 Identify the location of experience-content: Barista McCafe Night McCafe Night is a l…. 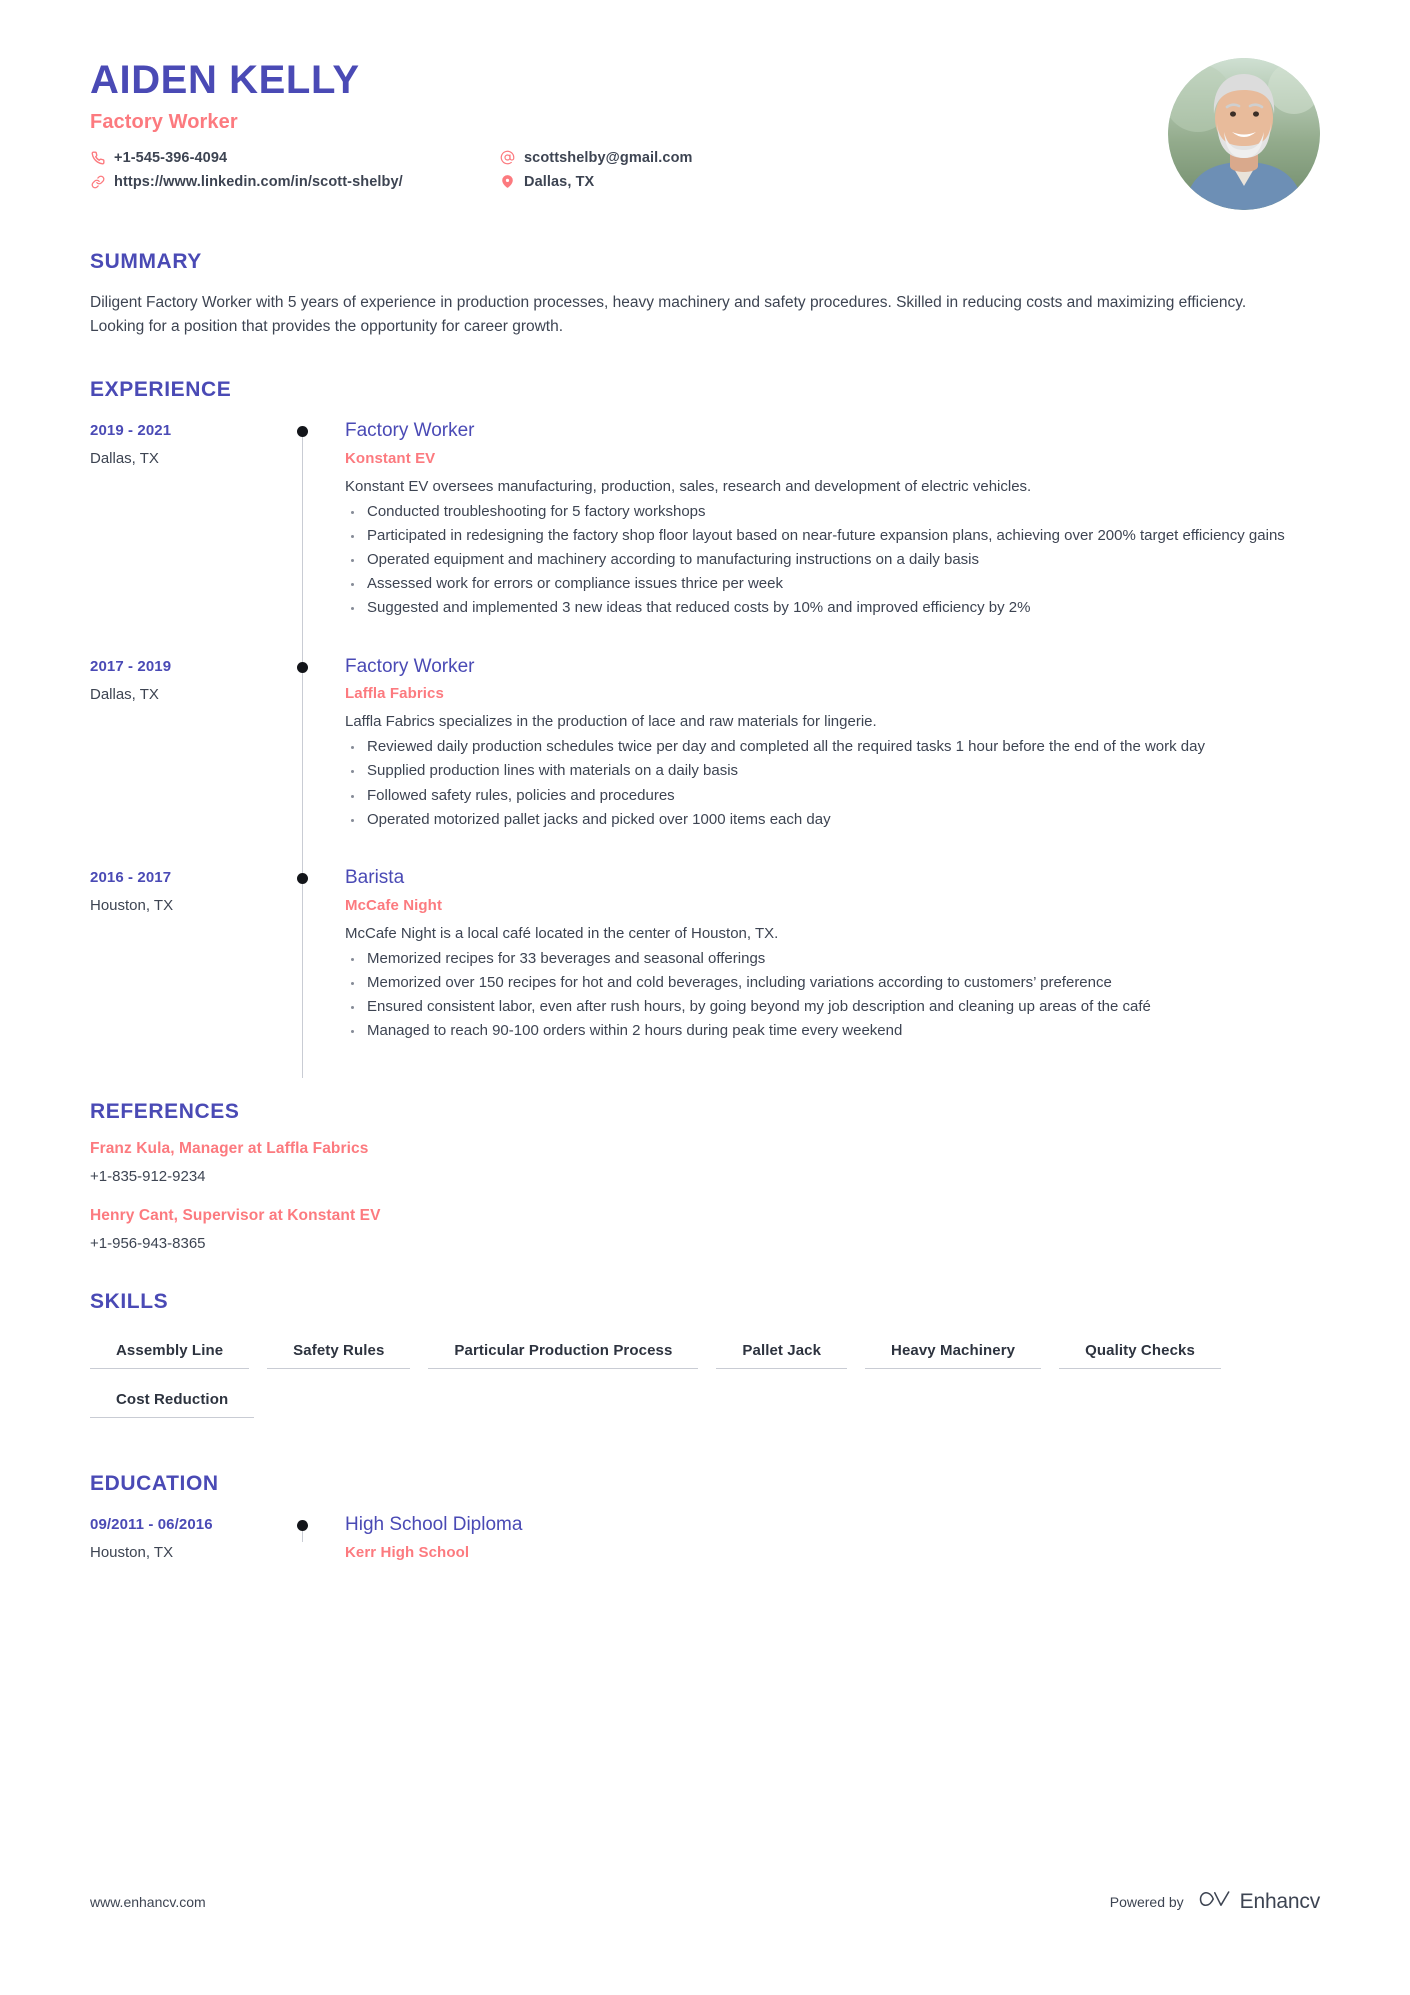
(832, 972).